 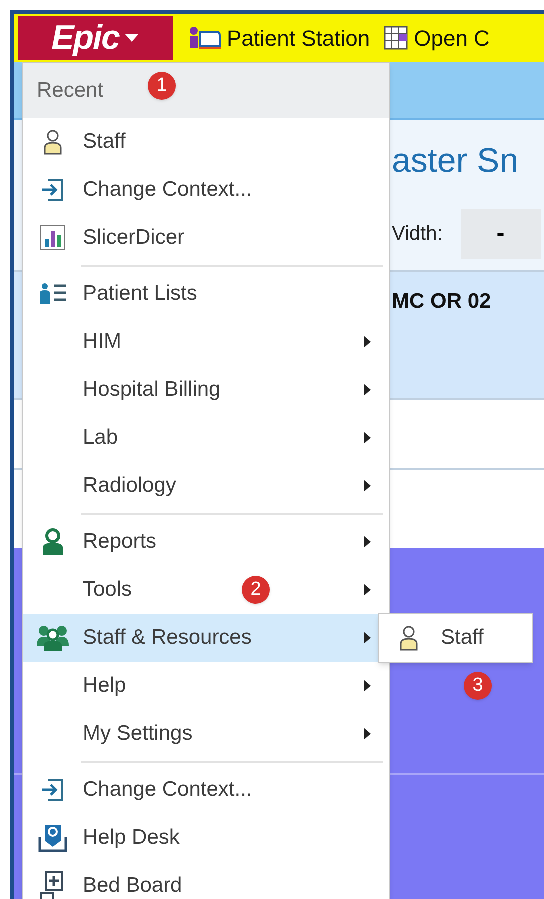 I want to click on menu-item: Patient Lists, so click(x=206, y=294).